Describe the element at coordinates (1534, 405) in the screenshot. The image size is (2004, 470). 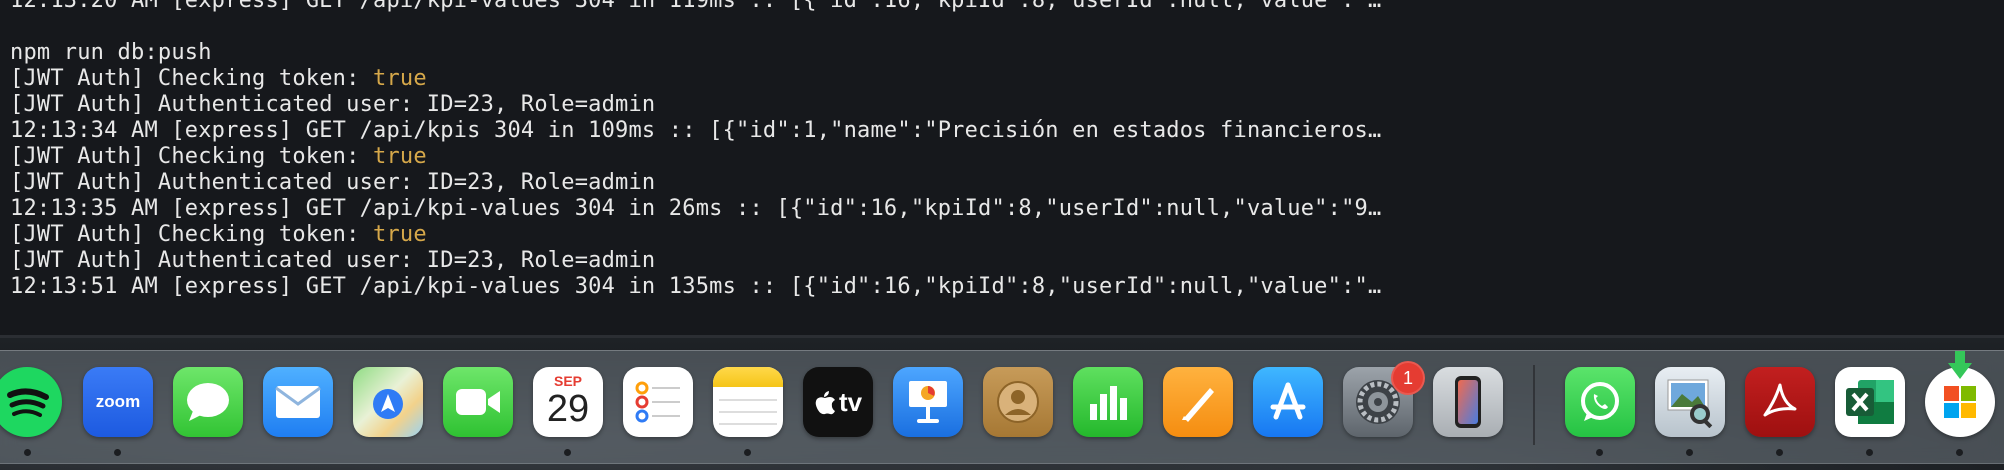
I see `dock-divider` at that location.